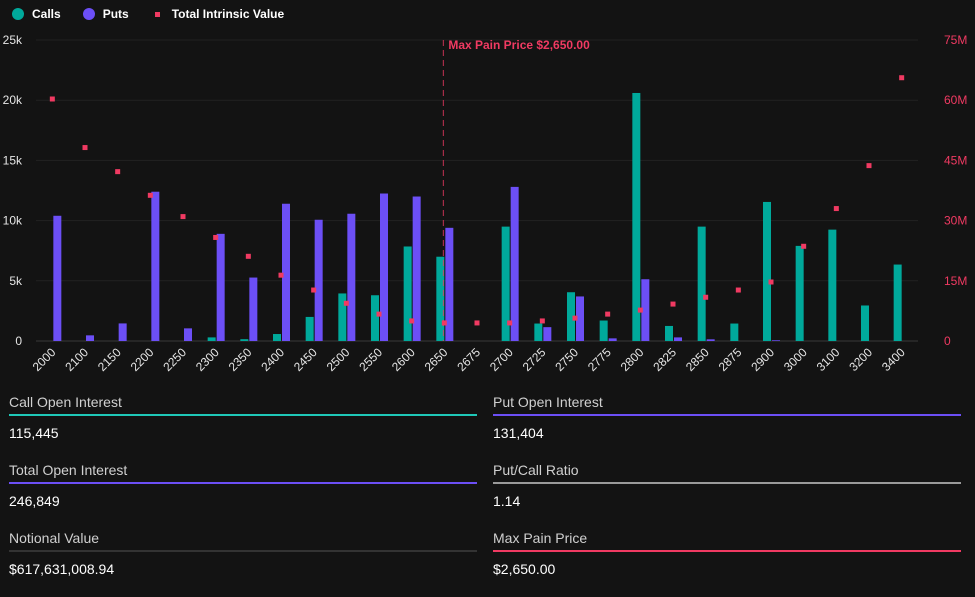  What do you see at coordinates (13, 160) in the screenshot?
I see `y-left-tick-label: 15k` at bounding box center [13, 160].